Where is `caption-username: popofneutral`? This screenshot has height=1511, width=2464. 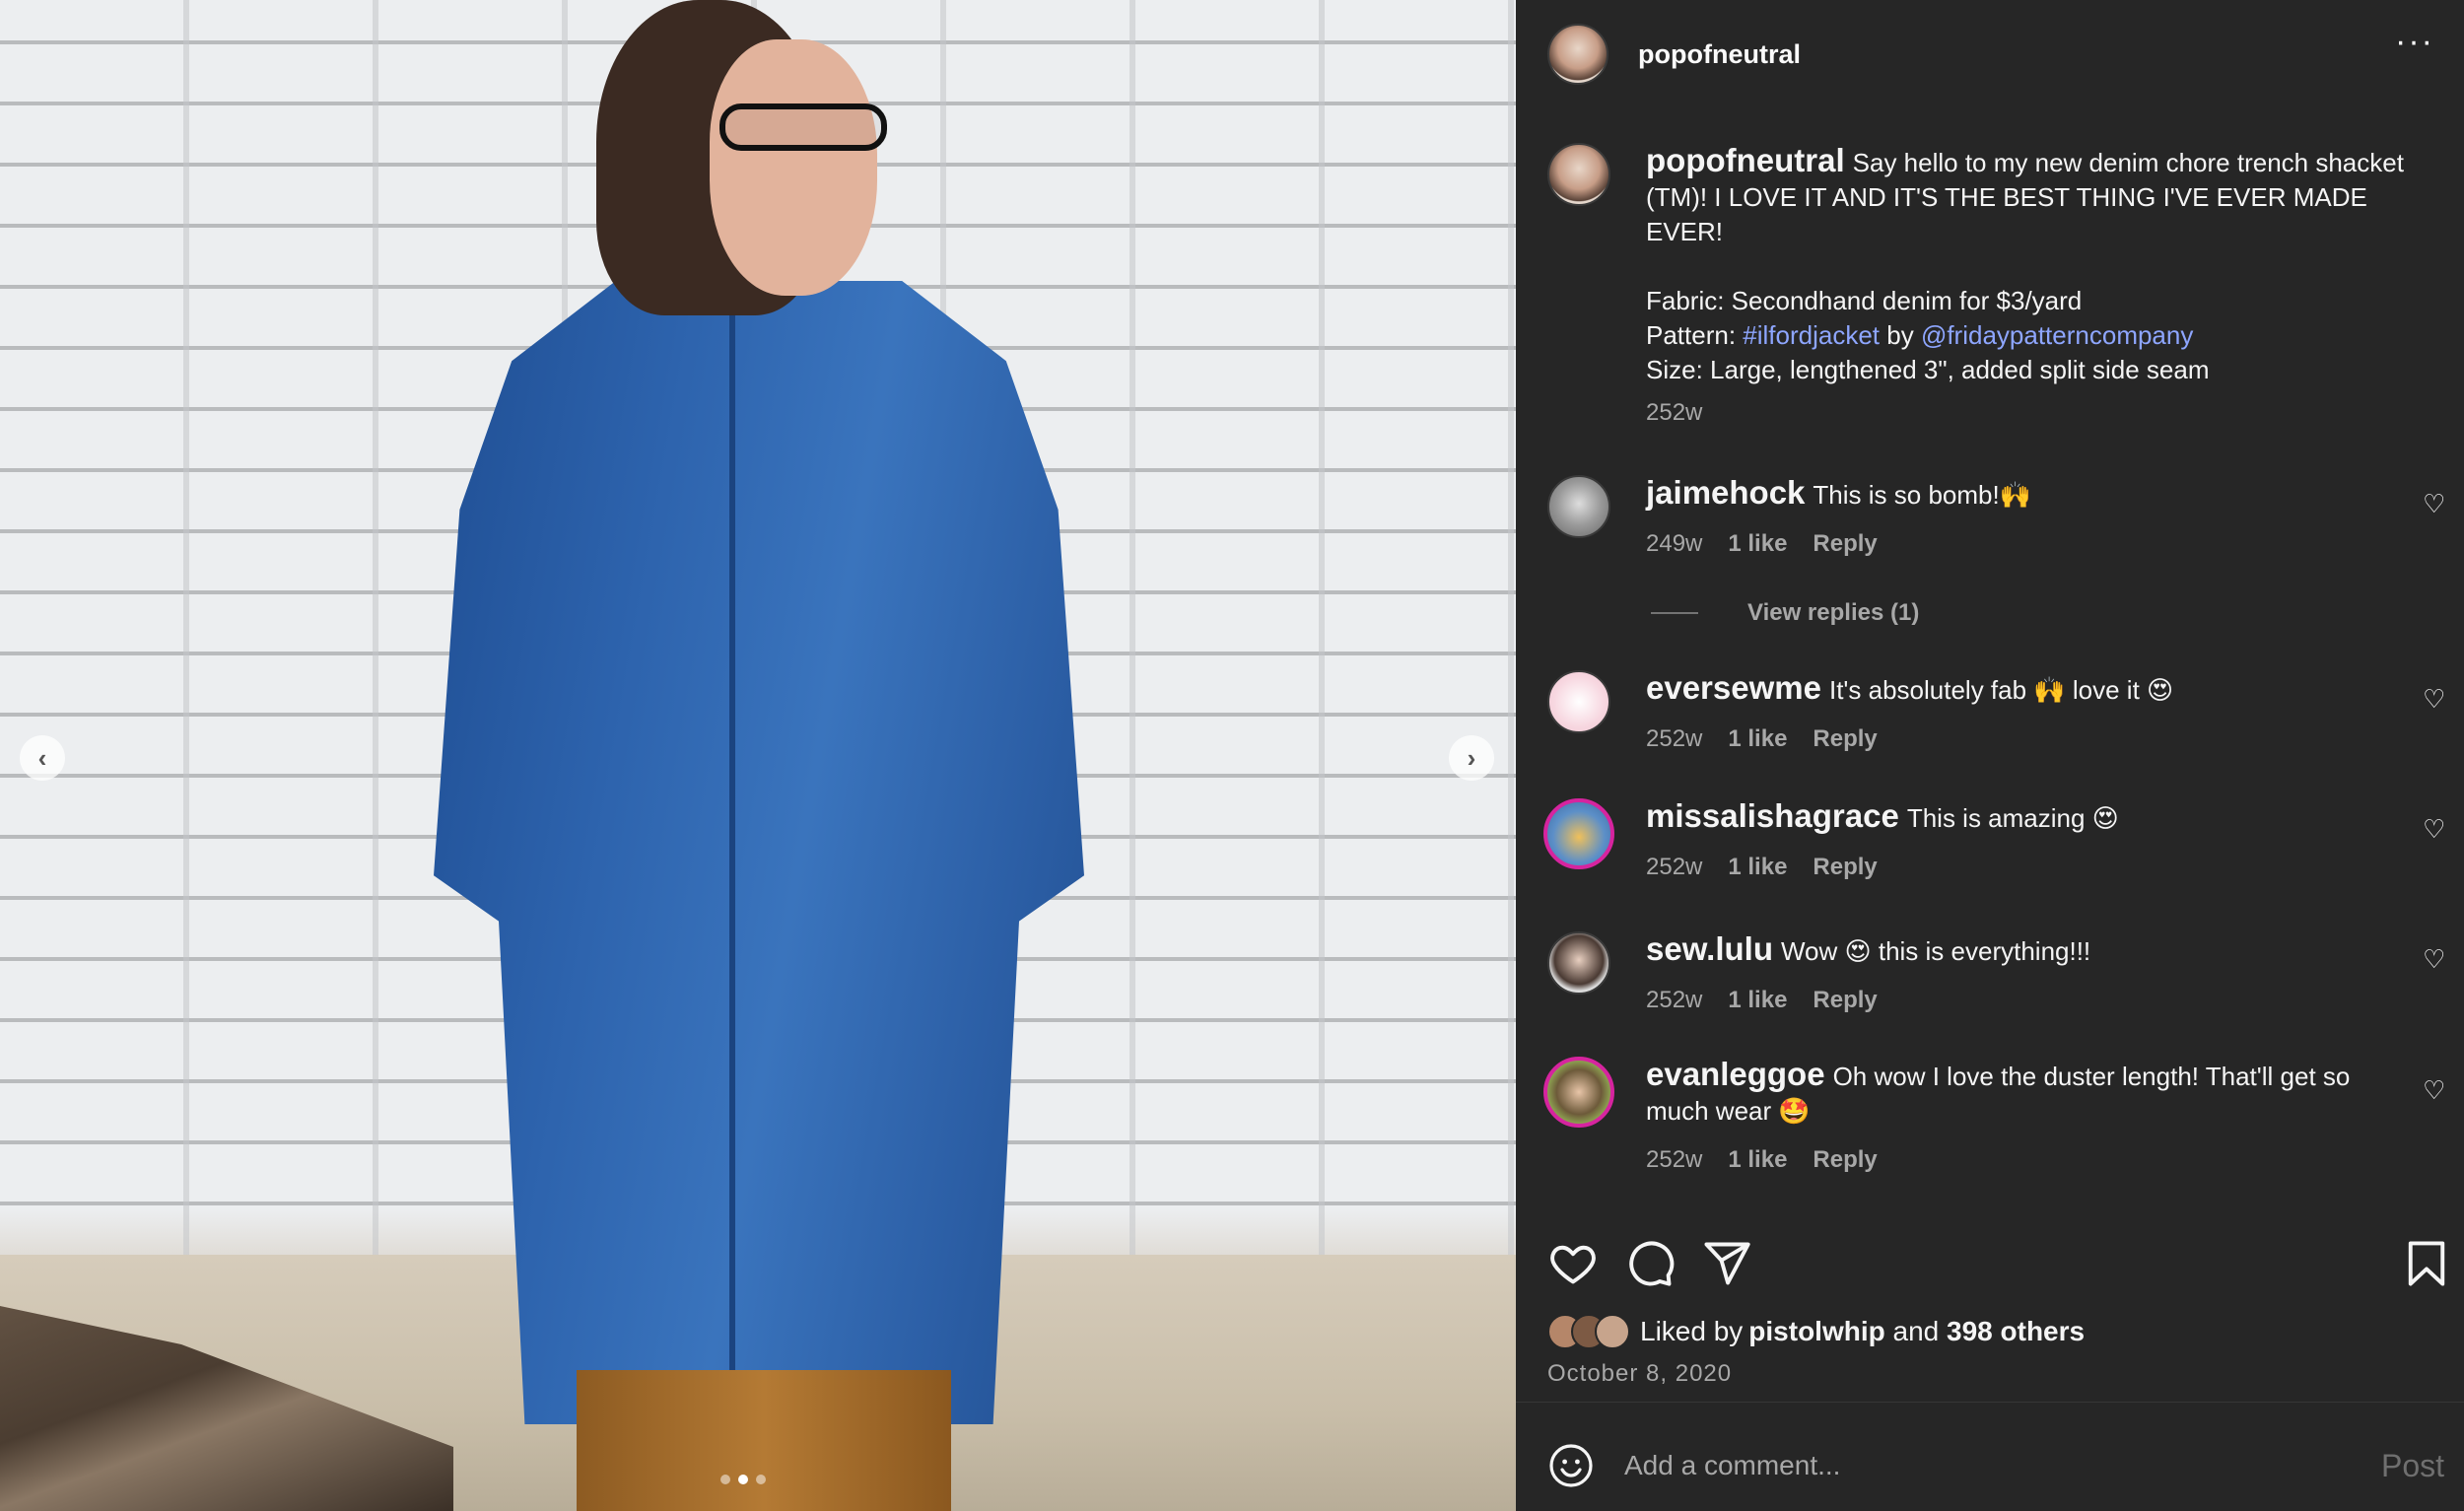 caption-username: popofneutral is located at coordinates (1745, 160).